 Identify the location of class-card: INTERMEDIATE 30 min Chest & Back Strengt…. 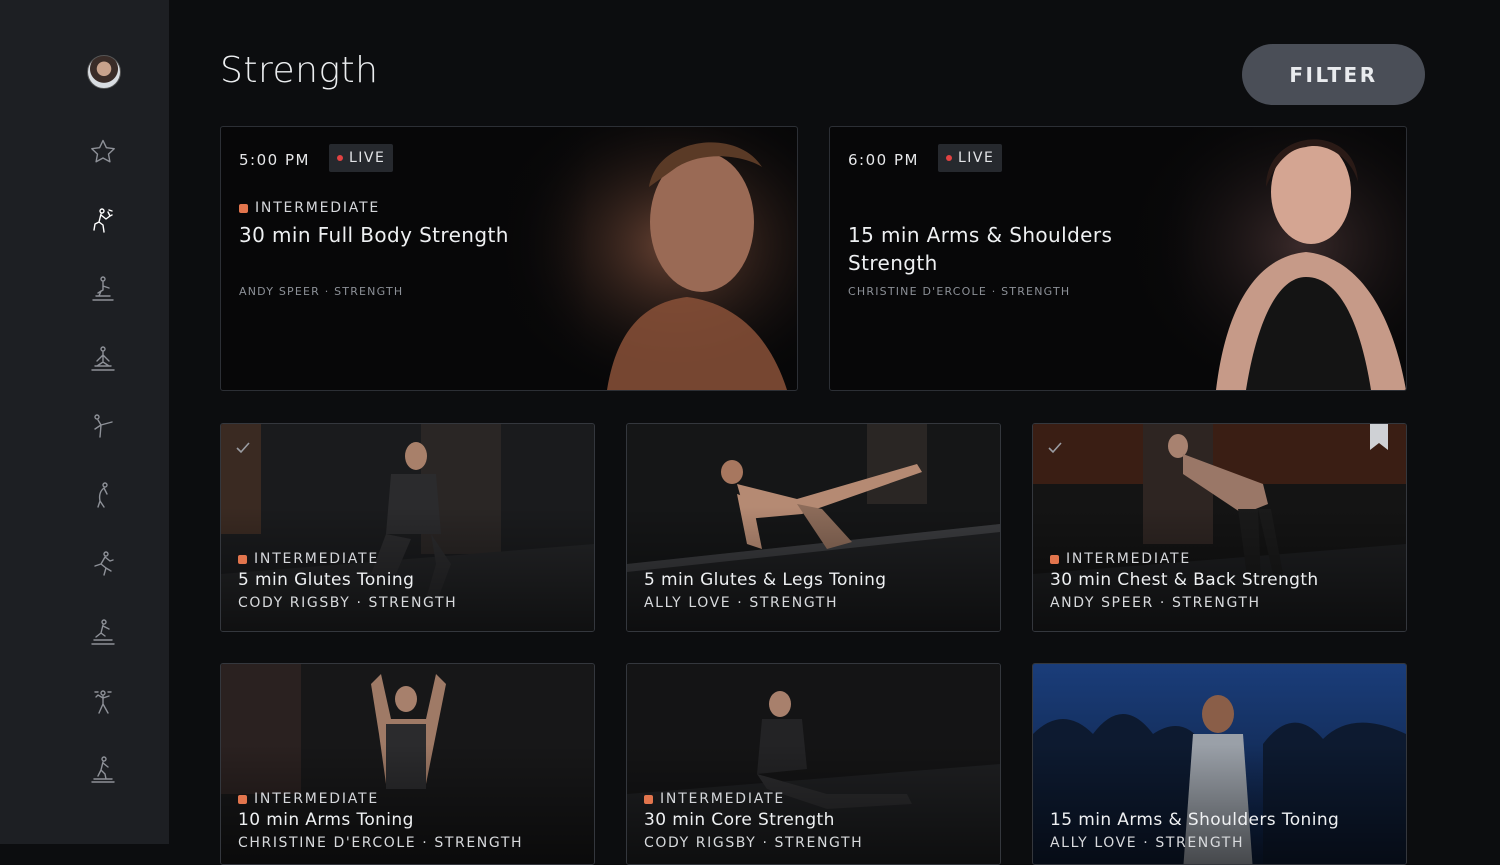
(1219, 527).